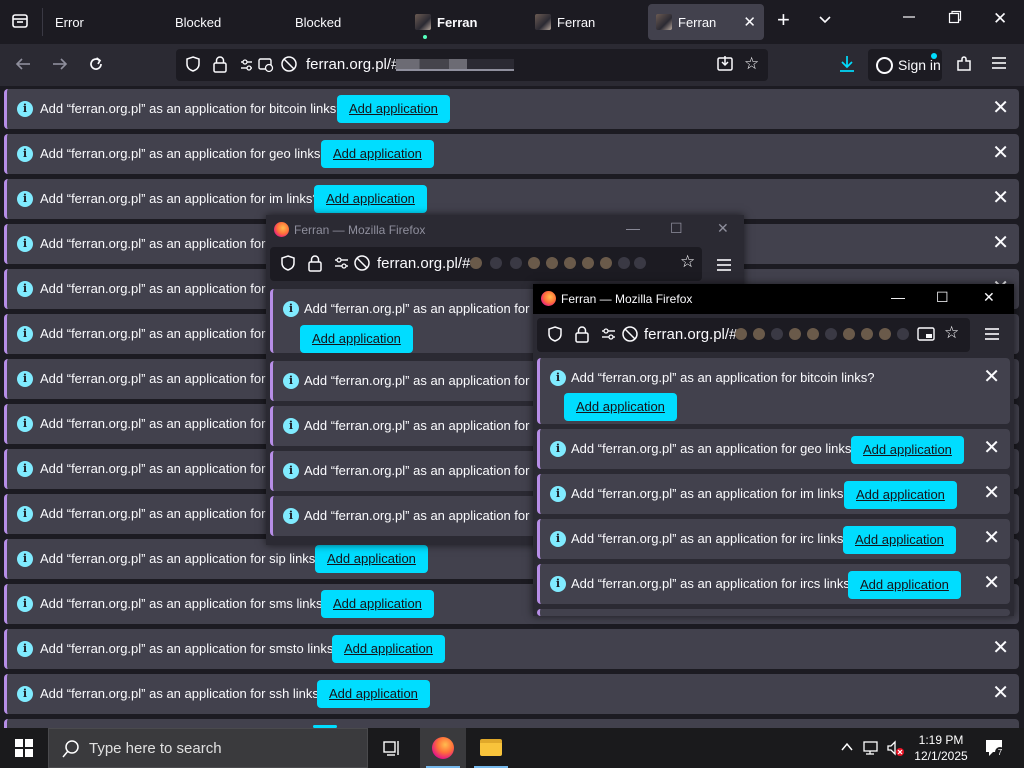 This screenshot has width=1024, height=768. What do you see at coordinates (24, 750) in the screenshot?
I see `windows-start-icon` at bounding box center [24, 750].